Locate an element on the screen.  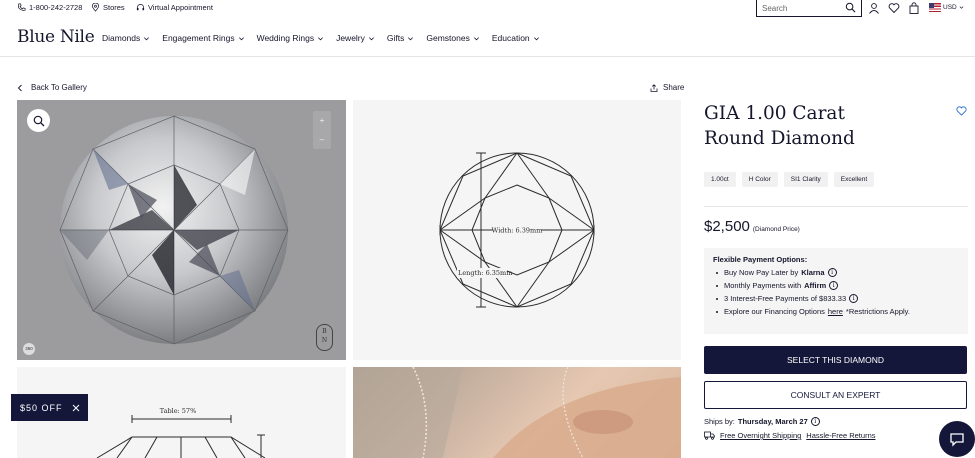
nav-item-gifts: Gifts is located at coordinates (400, 38).